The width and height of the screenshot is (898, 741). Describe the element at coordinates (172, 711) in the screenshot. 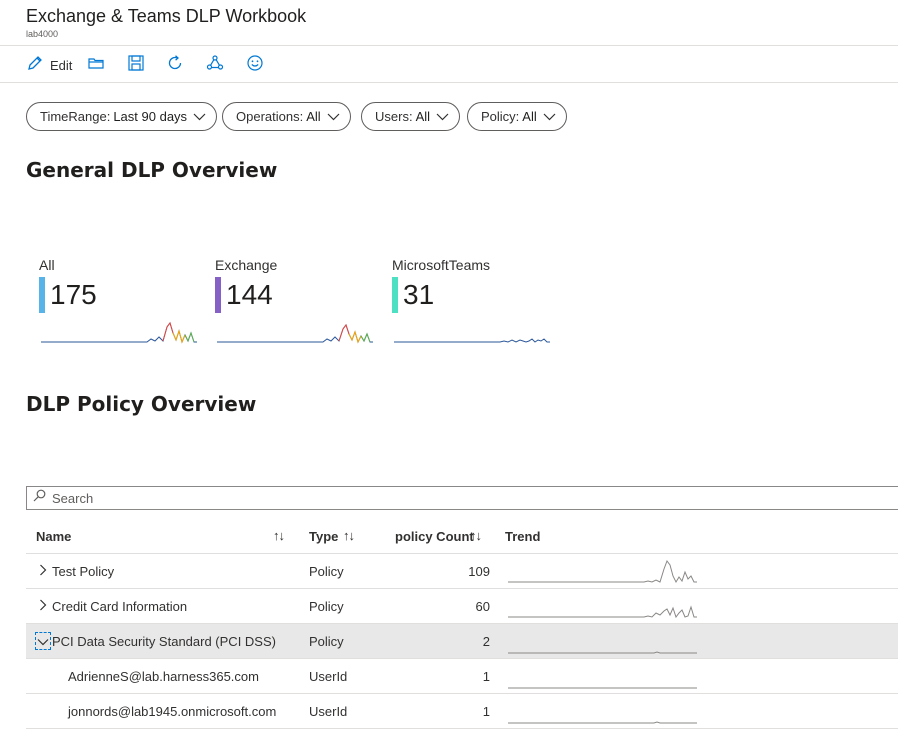

I see `row-name: jonnords@lab1945.onmicrosoft.com` at that location.